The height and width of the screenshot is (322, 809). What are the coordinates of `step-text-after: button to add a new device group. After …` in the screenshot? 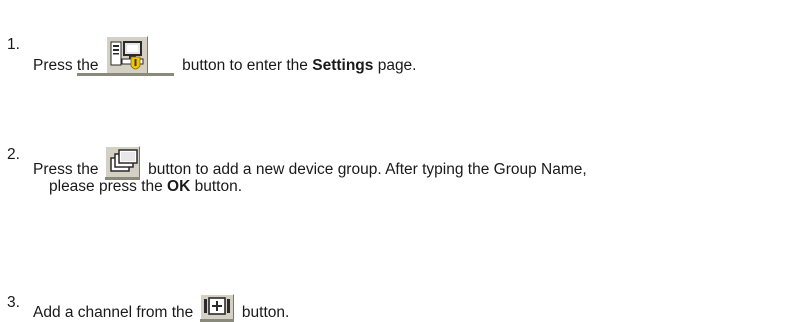 It's located at (367, 169).